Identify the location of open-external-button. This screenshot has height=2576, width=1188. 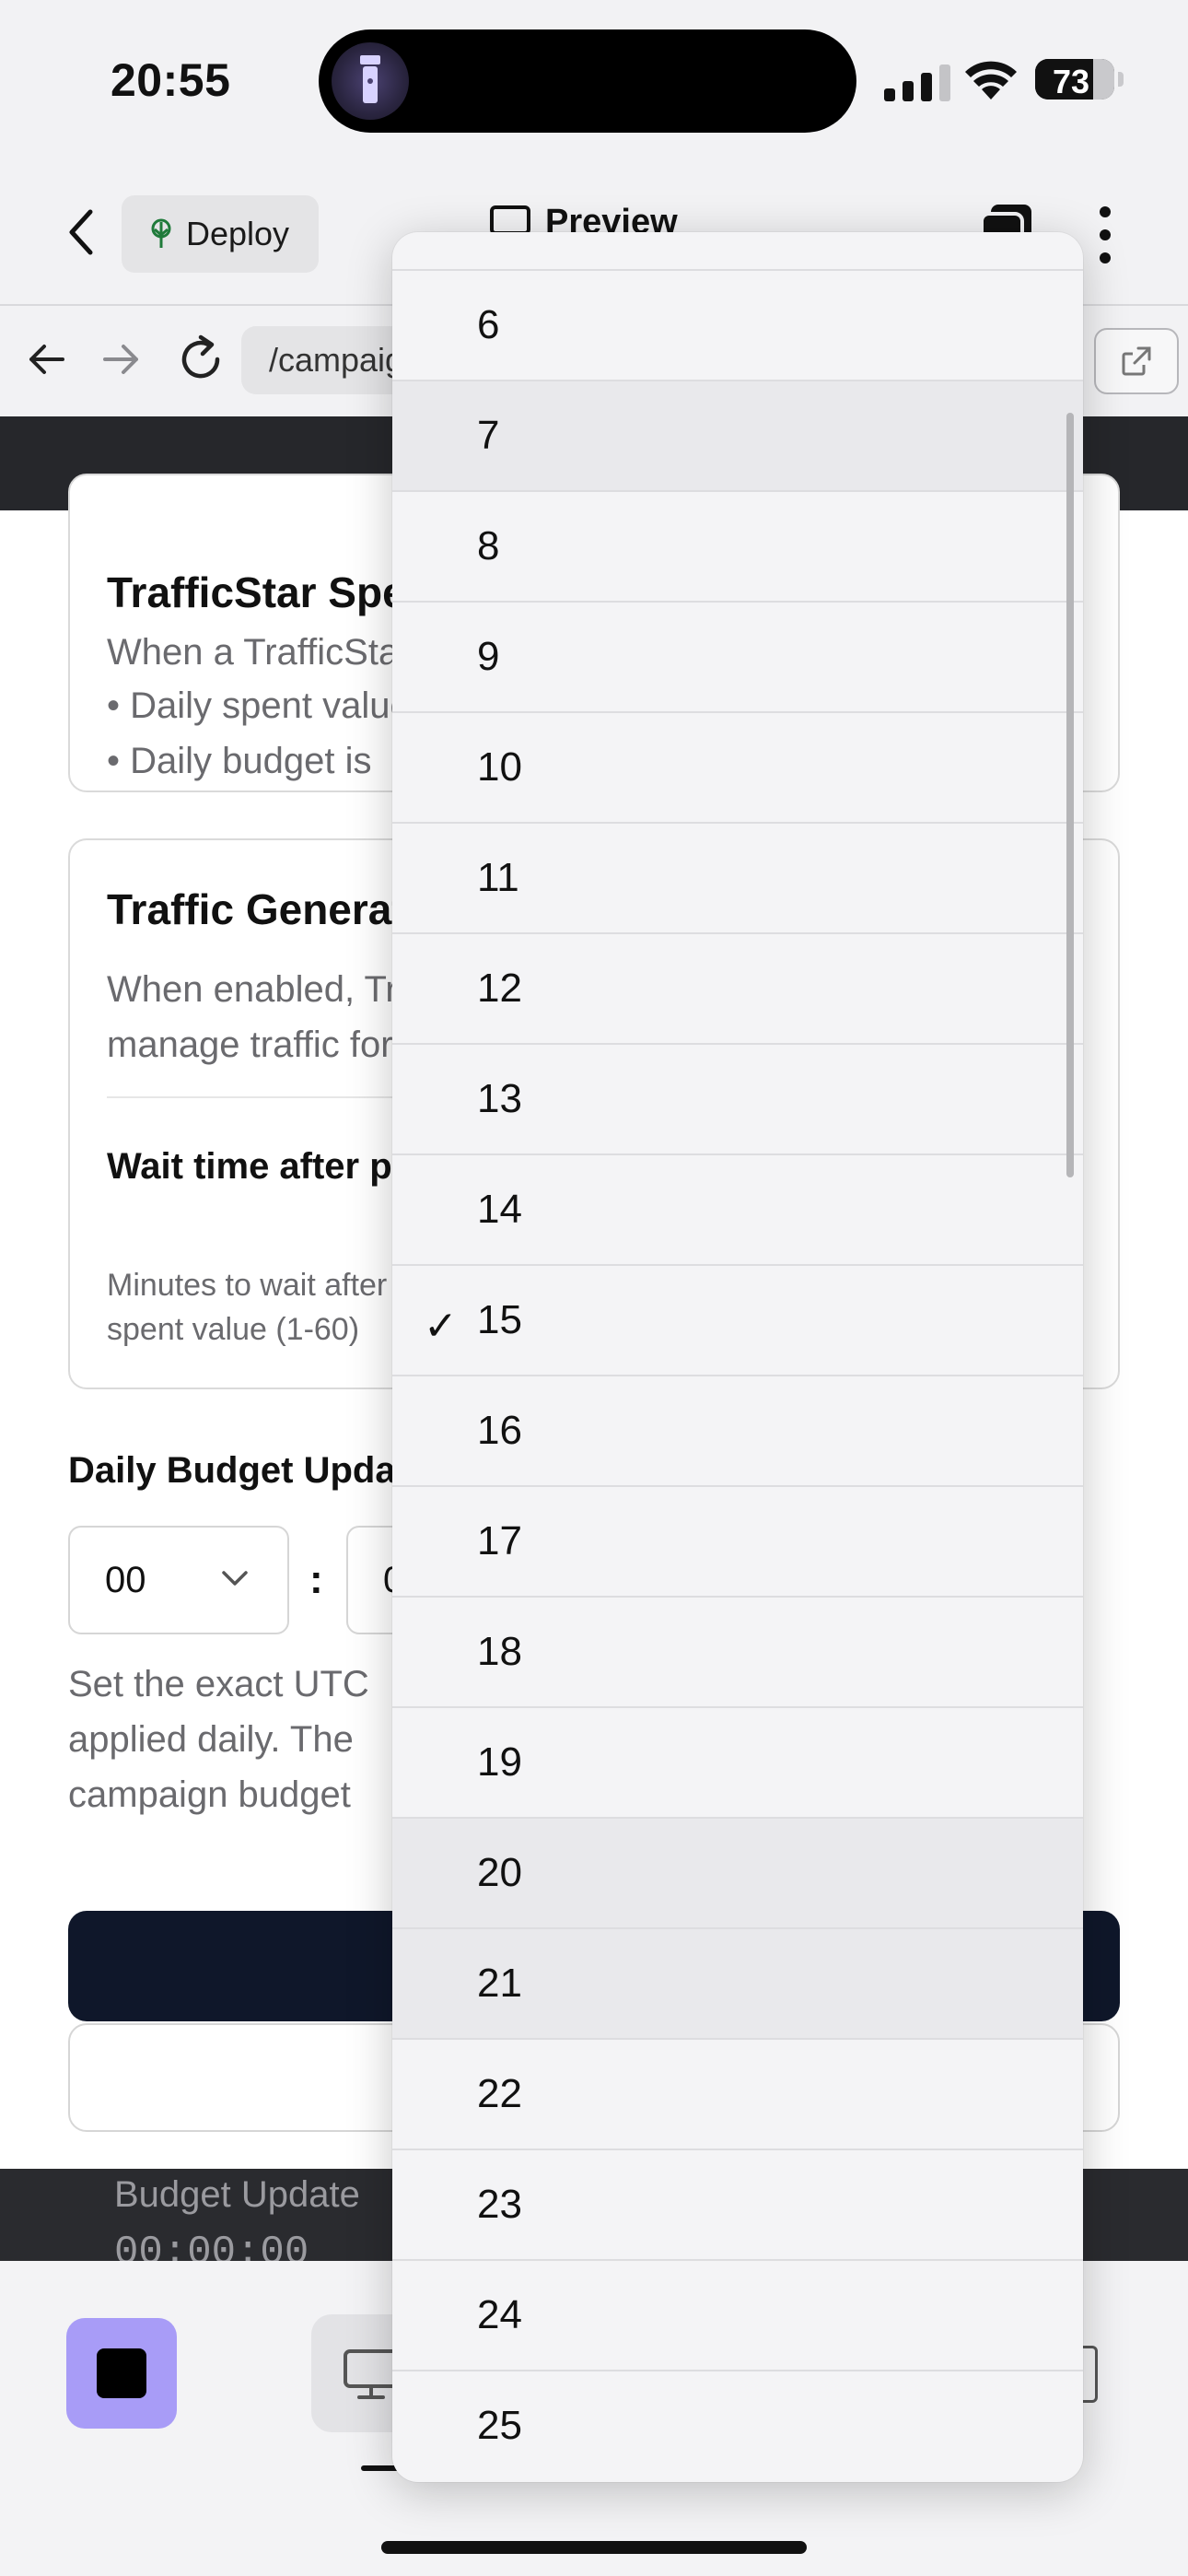
(1136, 361).